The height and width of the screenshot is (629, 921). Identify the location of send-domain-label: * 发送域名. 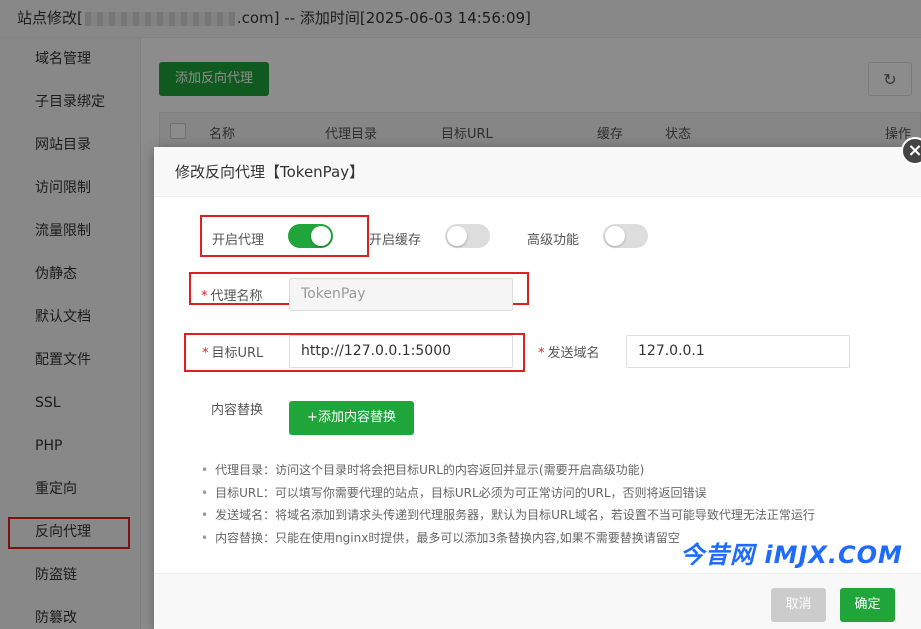
(569, 351).